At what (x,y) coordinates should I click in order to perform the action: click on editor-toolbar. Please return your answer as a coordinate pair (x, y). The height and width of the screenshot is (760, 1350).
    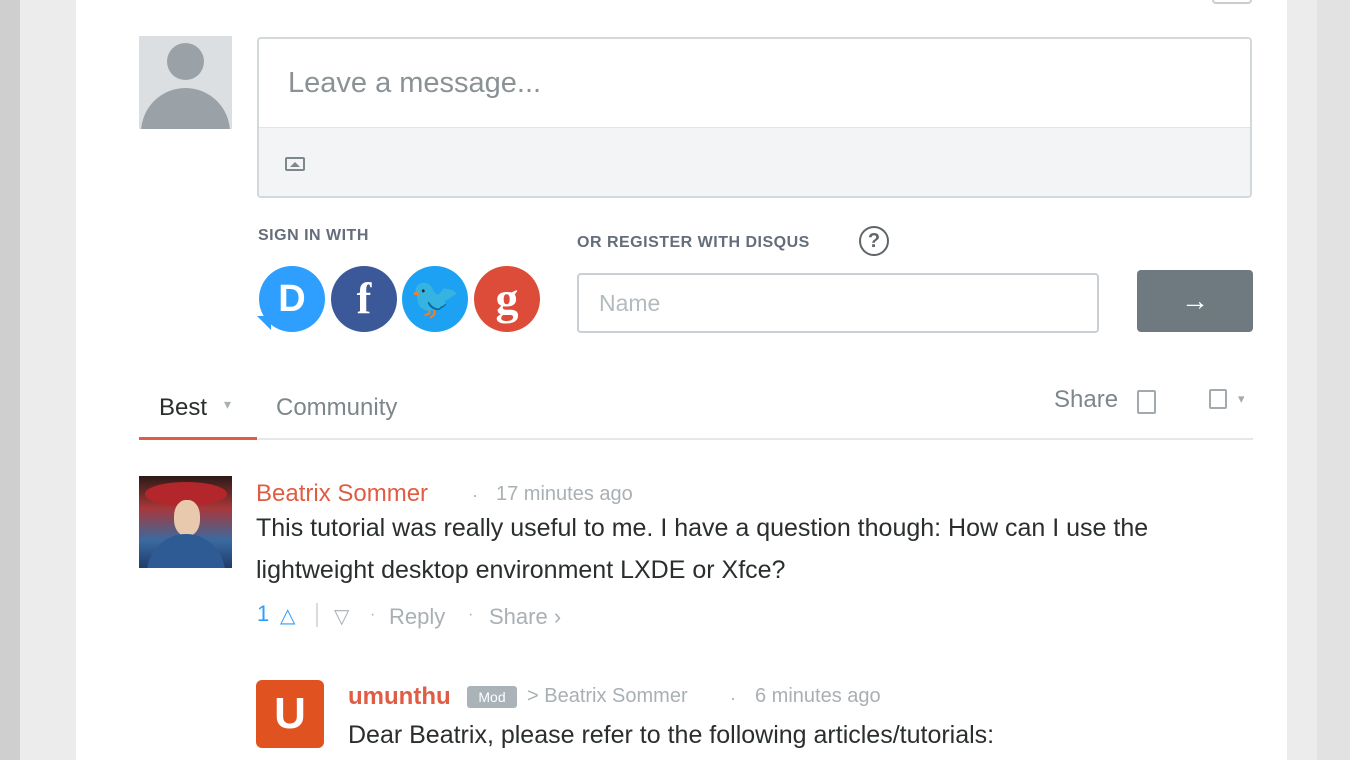
    Looking at the image, I should click on (754, 161).